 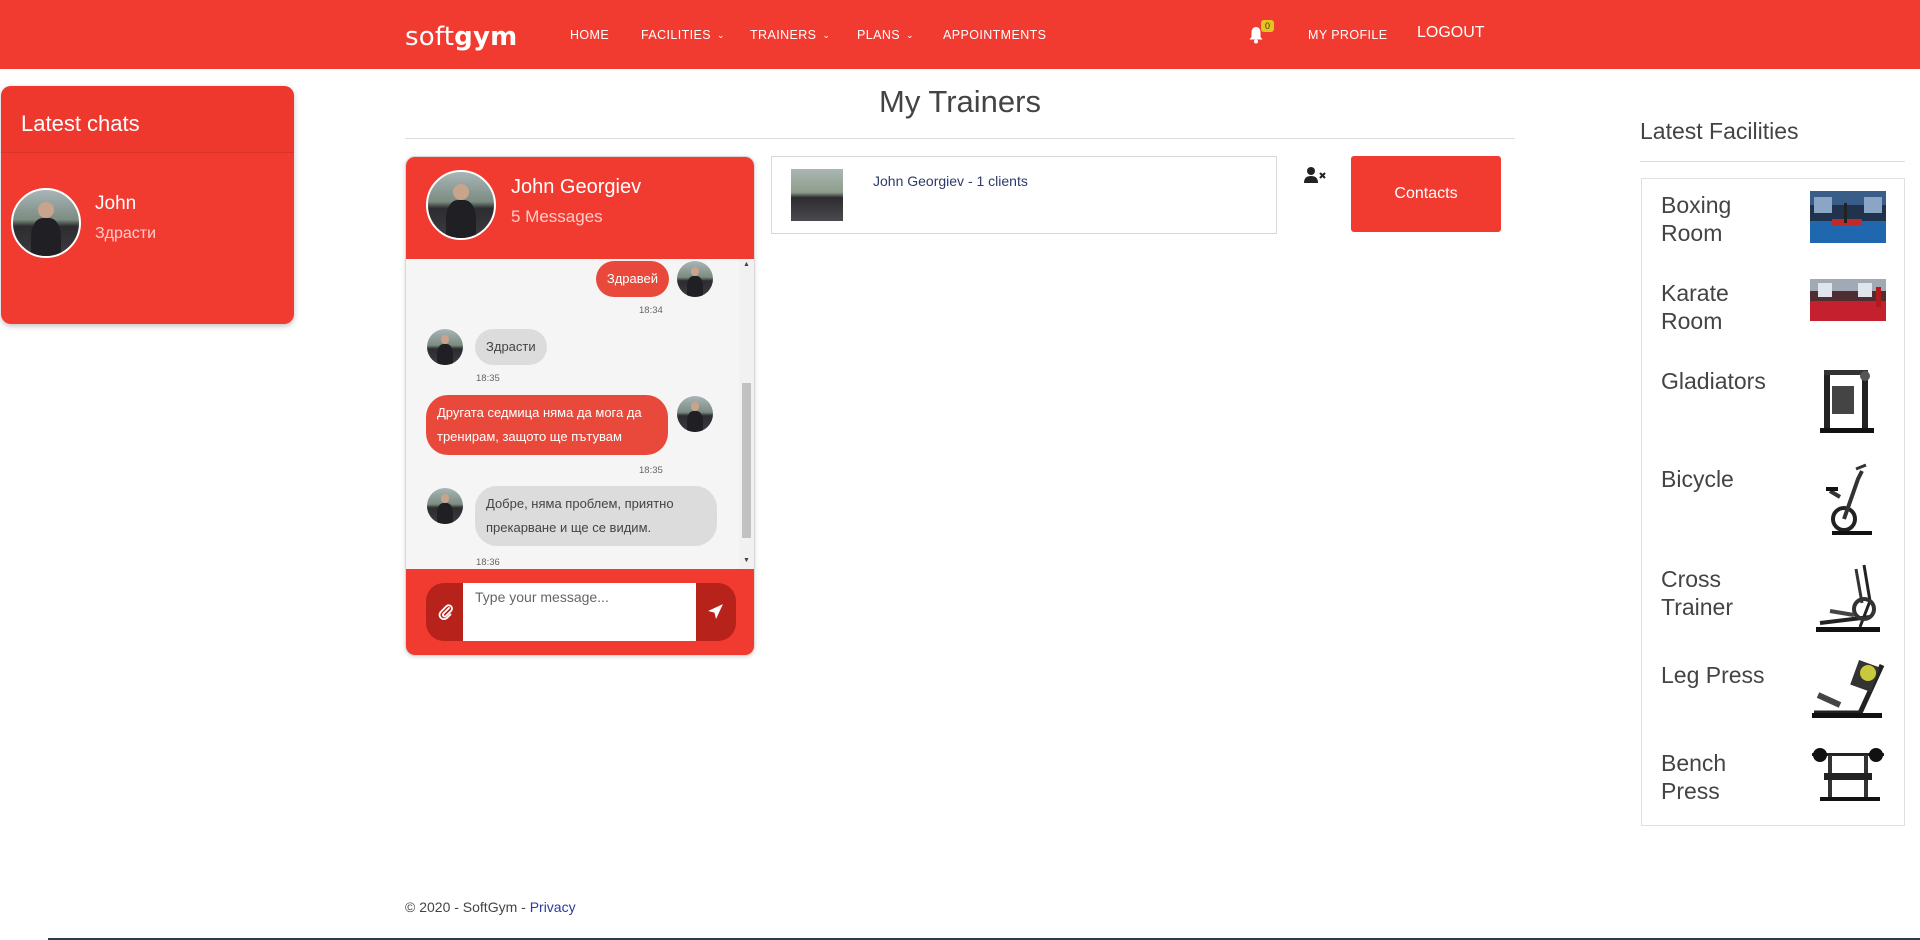 I want to click on nav-appointments: APPOINTMENTS, so click(x=994, y=35).